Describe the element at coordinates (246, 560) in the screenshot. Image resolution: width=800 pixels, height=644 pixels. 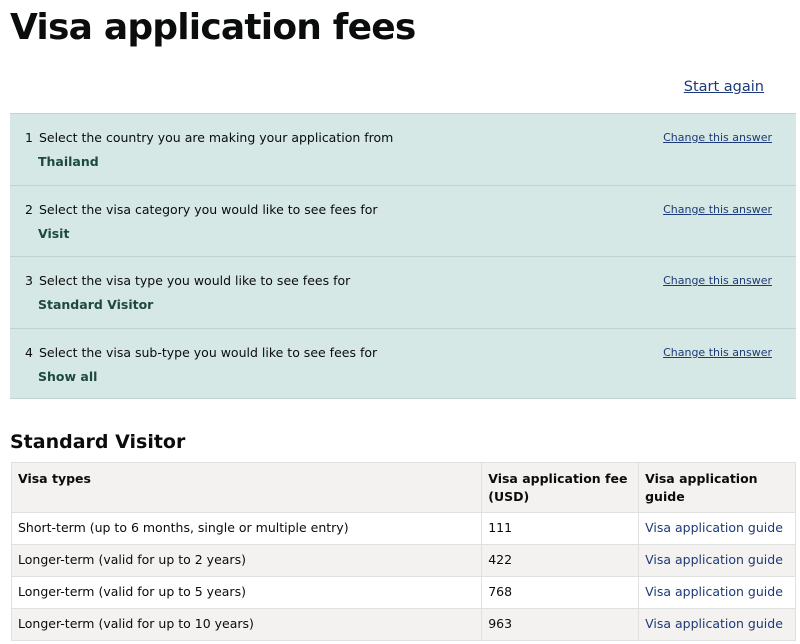
I see `visa-type-cell: Longer-term (valid for up to 2 years)` at that location.